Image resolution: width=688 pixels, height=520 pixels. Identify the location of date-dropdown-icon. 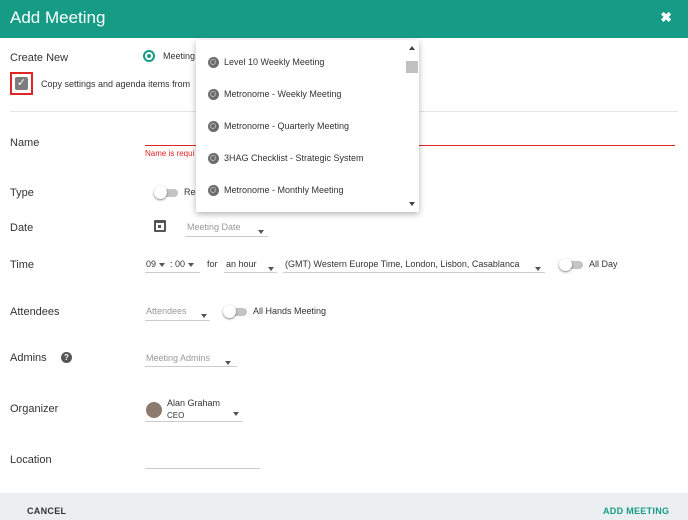
(261, 232).